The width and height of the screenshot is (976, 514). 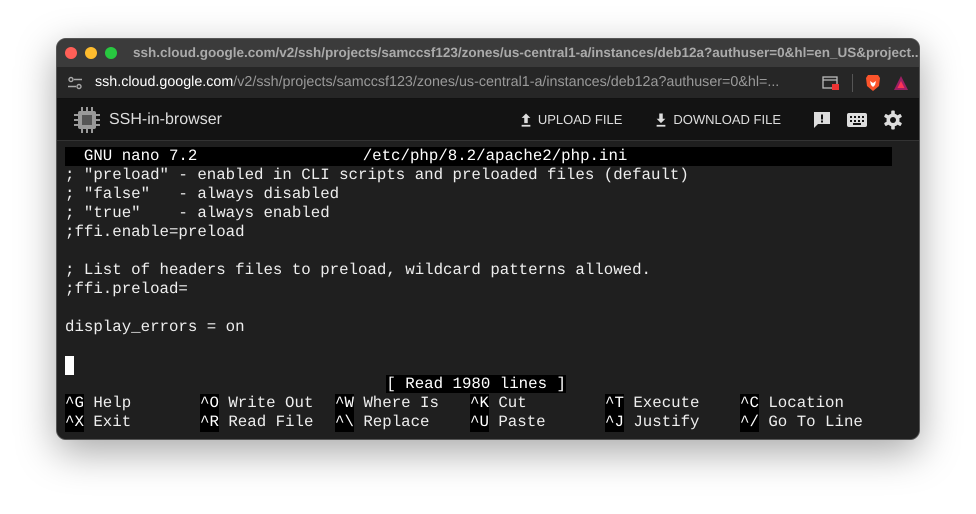 What do you see at coordinates (344, 422) in the screenshot?
I see `shortcut-key: ^\` at bounding box center [344, 422].